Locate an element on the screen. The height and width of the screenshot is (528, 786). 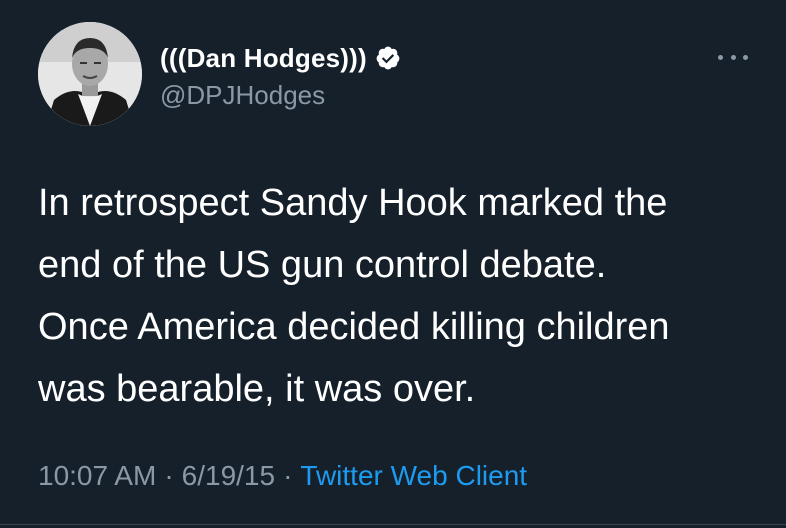
author-handle: @DPJHodges is located at coordinates (242, 95).